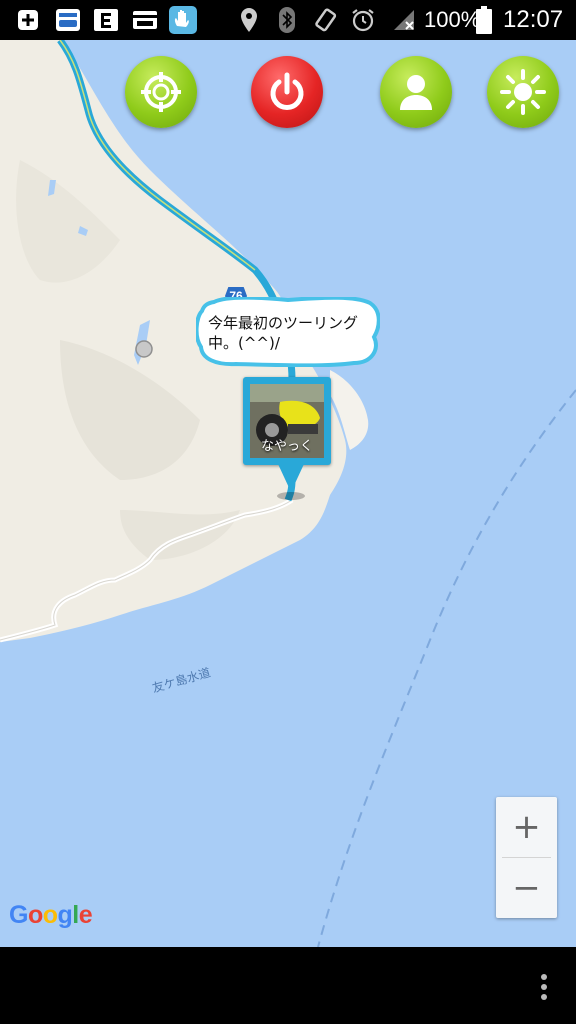  What do you see at coordinates (145, 20) in the screenshot?
I see `pass-app-icon` at bounding box center [145, 20].